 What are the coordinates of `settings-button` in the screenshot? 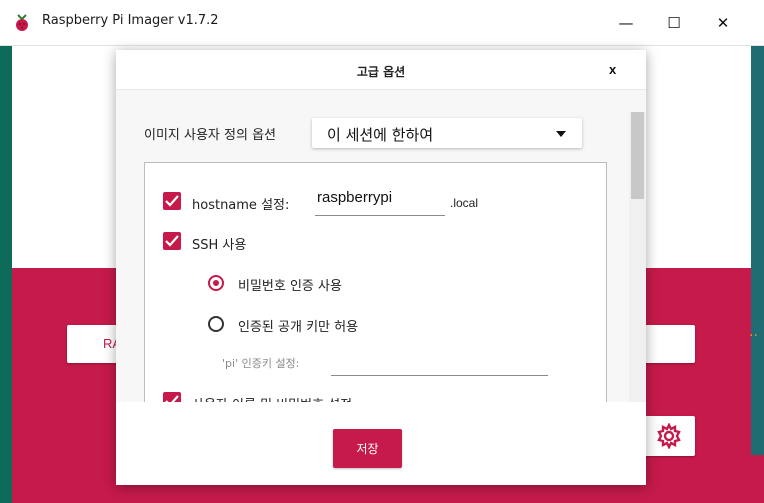 It's located at (668, 436).